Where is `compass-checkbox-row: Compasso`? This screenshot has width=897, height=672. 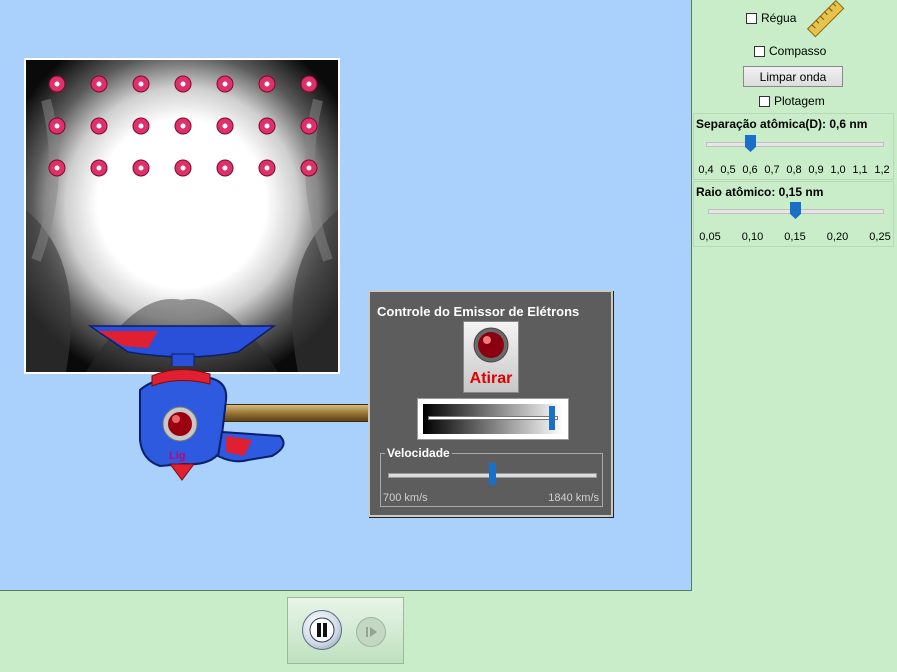 compass-checkbox-row: Compasso is located at coordinates (790, 51).